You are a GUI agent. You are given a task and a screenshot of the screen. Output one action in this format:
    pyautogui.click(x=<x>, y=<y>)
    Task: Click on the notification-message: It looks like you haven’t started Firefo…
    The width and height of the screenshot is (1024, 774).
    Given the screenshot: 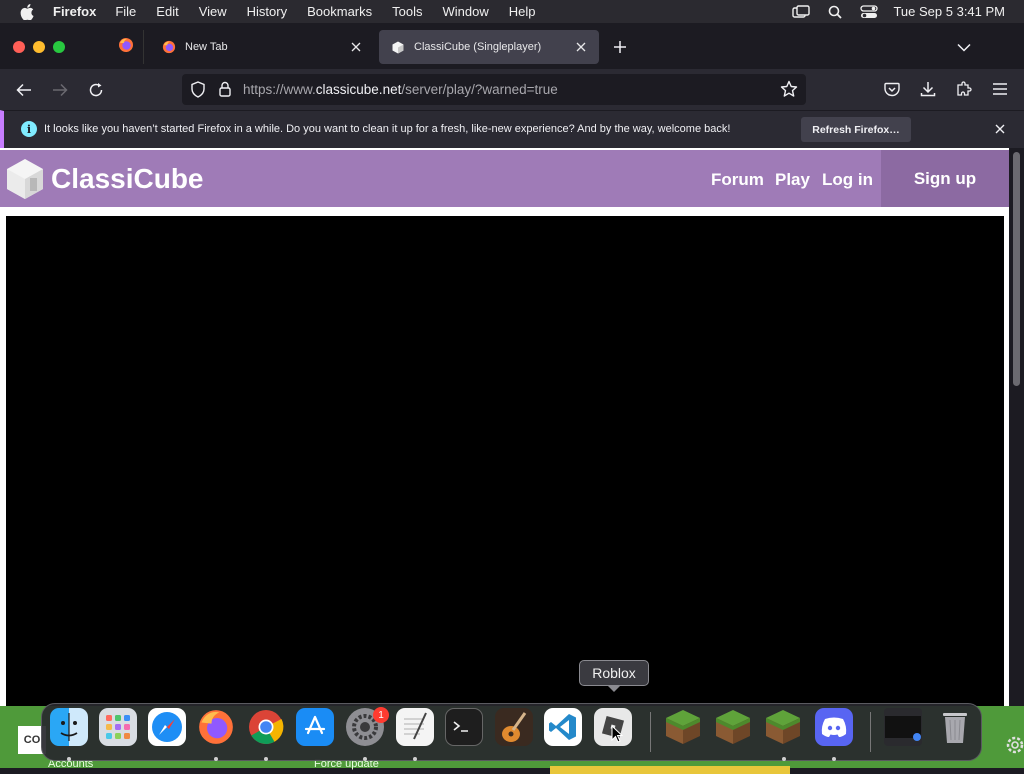 What is the action you would take?
    pyautogui.click(x=387, y=129)
    